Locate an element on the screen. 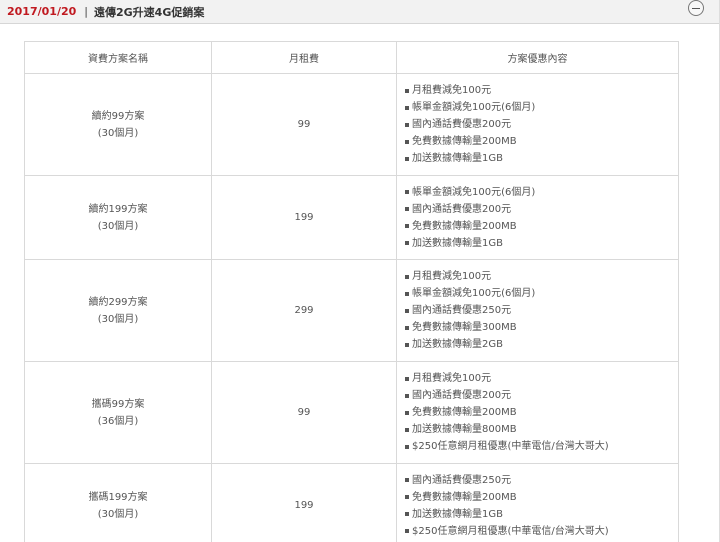 This screenshot has width=720, height=542. column-header-plan-name: 資費方案名稱 is located at coordinates (118, 57).